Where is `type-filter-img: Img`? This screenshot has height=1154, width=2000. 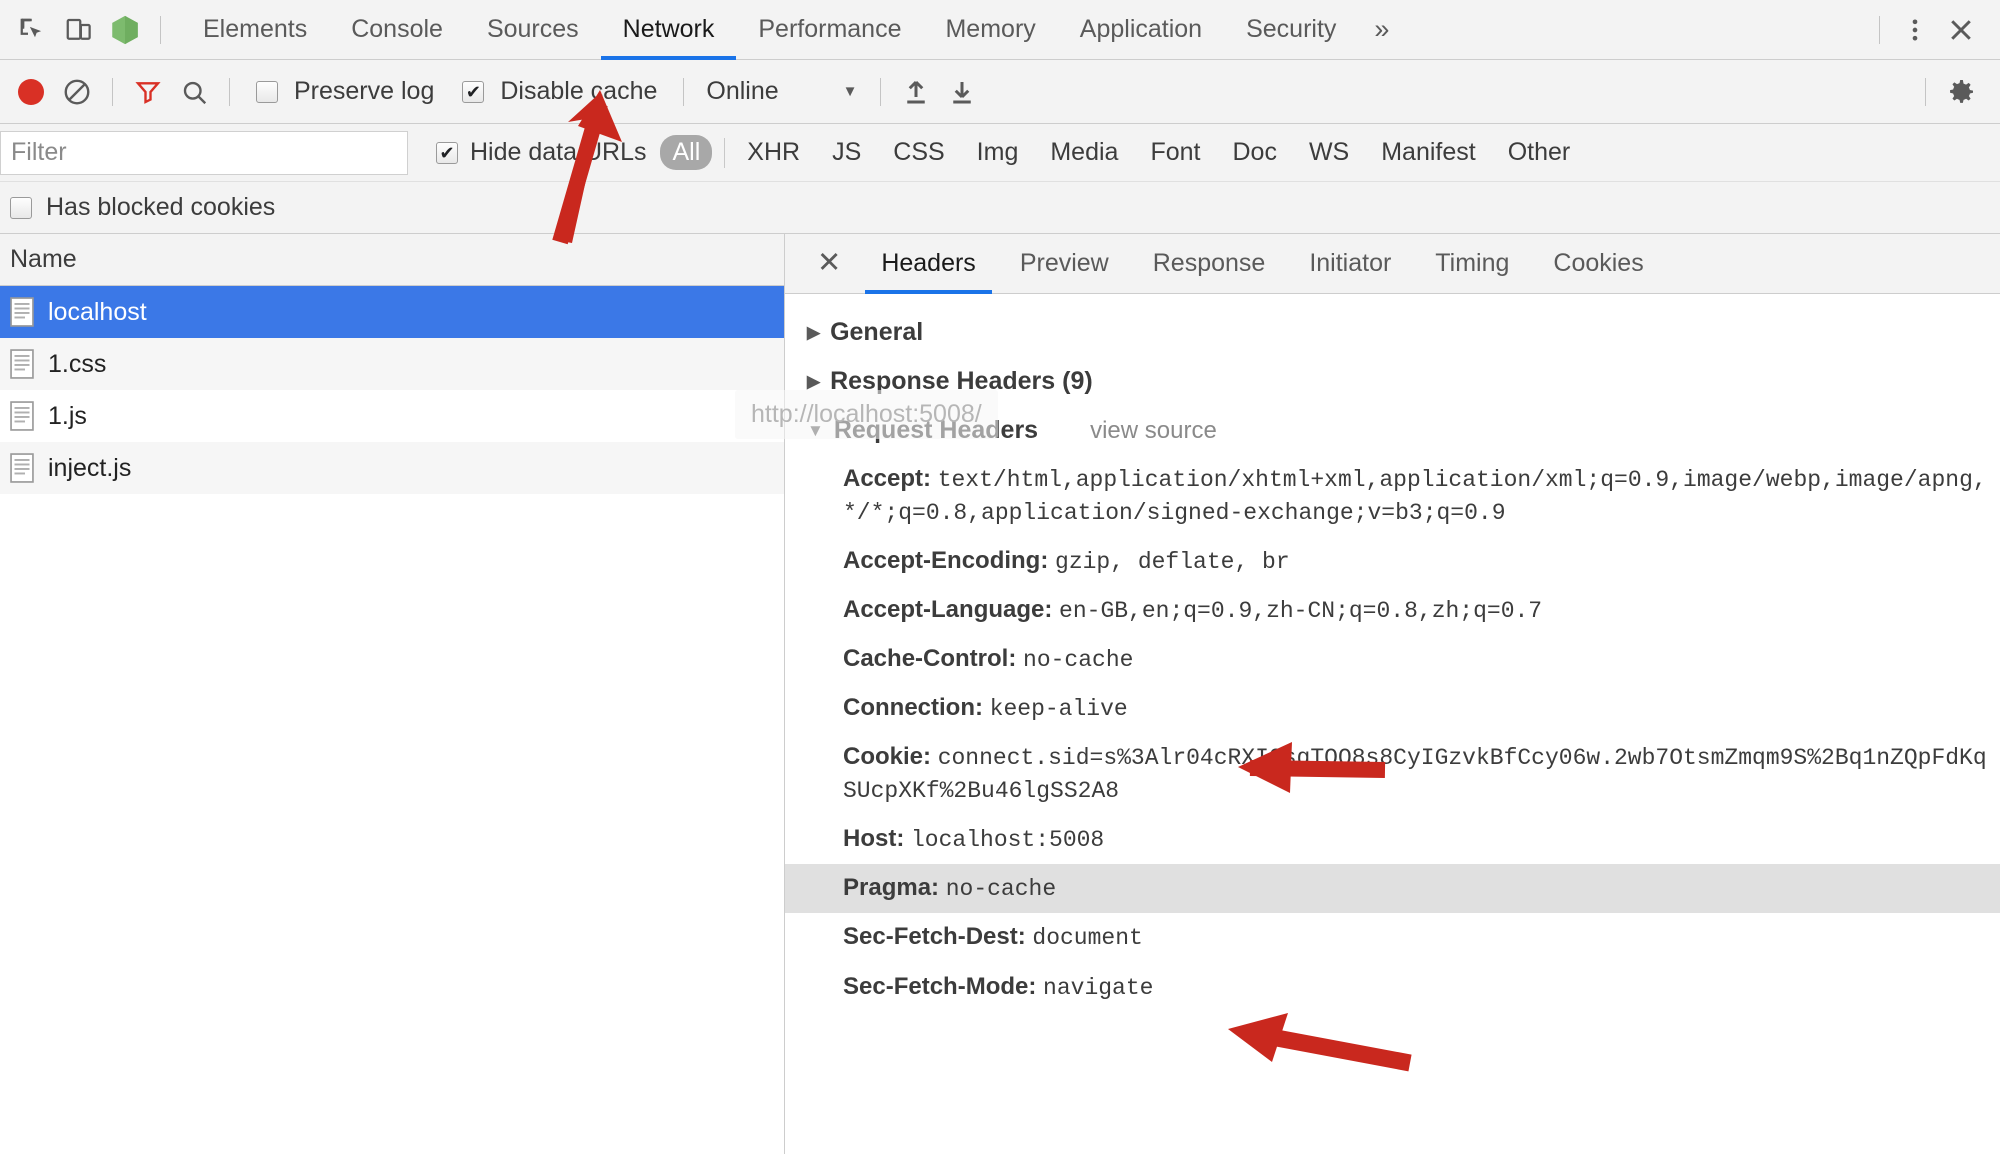
type-filter-img: Img is located at coordinates (998, 152).